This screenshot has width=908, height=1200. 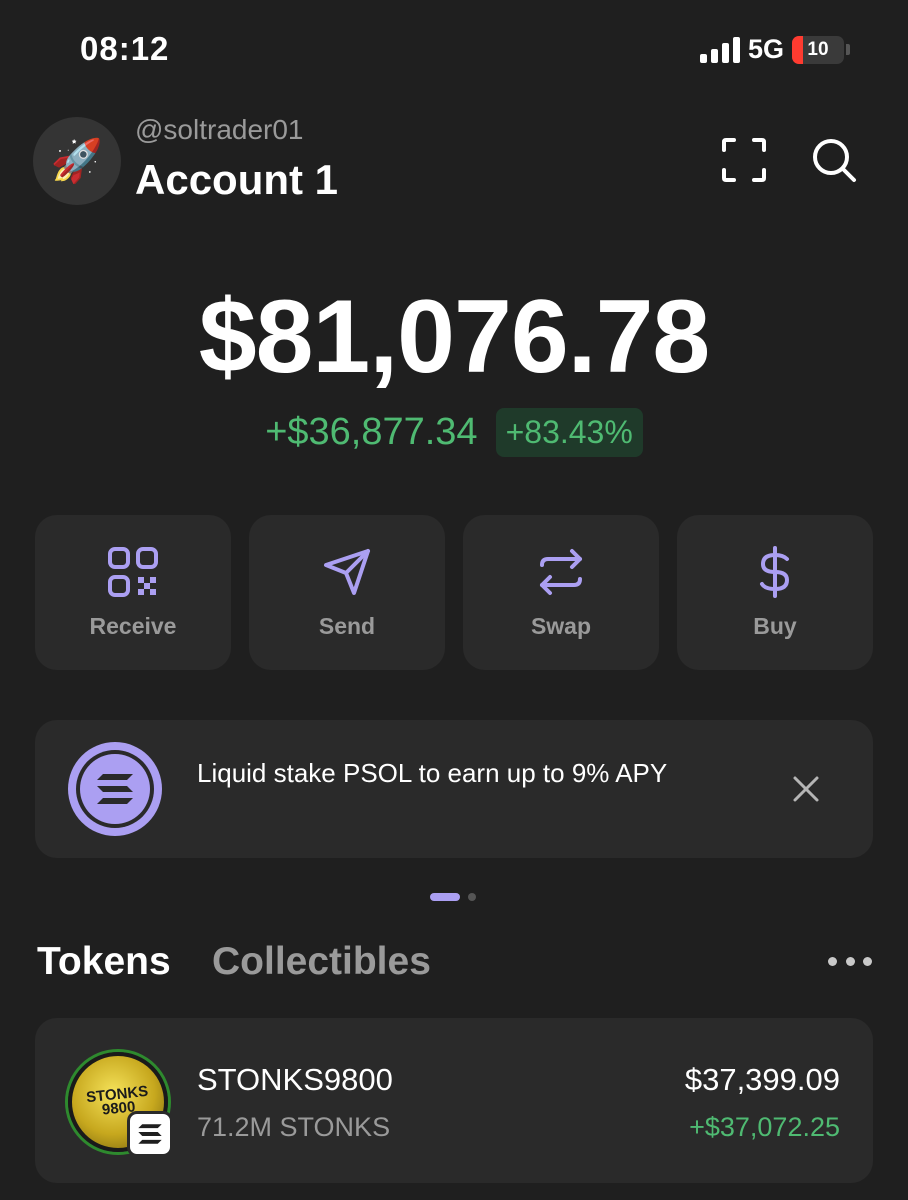 I want to click on network-type: 5G, so click(x=765, y=49).